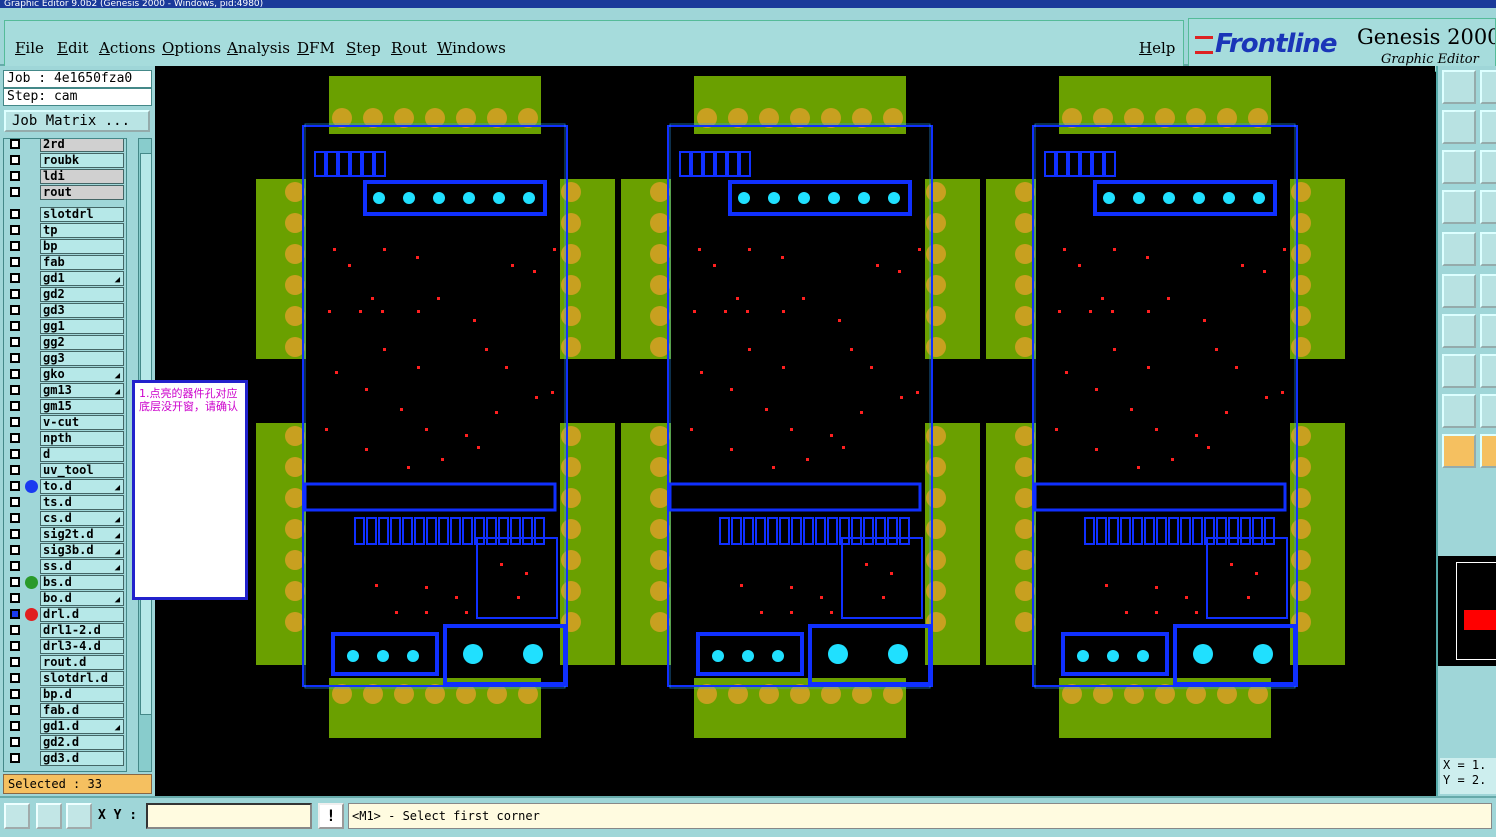 The width and height of the screenshot is (1496, 837). I want to click on layer-row: bp.d, so click(65, 695).